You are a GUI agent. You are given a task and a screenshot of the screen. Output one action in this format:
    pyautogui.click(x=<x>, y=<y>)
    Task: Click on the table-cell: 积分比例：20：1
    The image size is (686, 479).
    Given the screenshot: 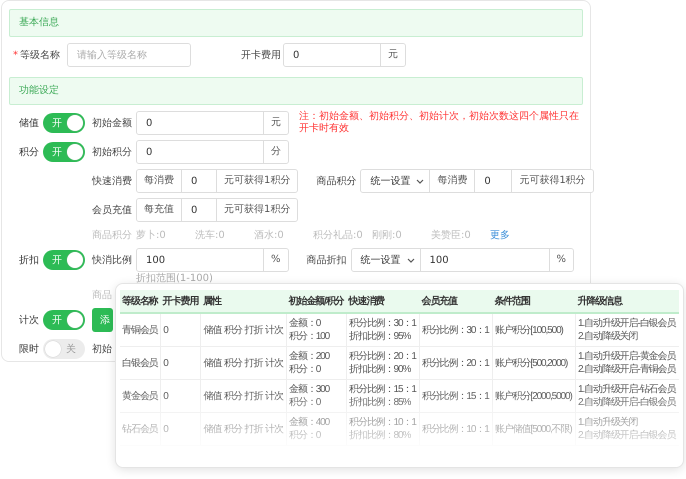 What is the action you would take?
    pyautogui.click(x=455, y=363)
    